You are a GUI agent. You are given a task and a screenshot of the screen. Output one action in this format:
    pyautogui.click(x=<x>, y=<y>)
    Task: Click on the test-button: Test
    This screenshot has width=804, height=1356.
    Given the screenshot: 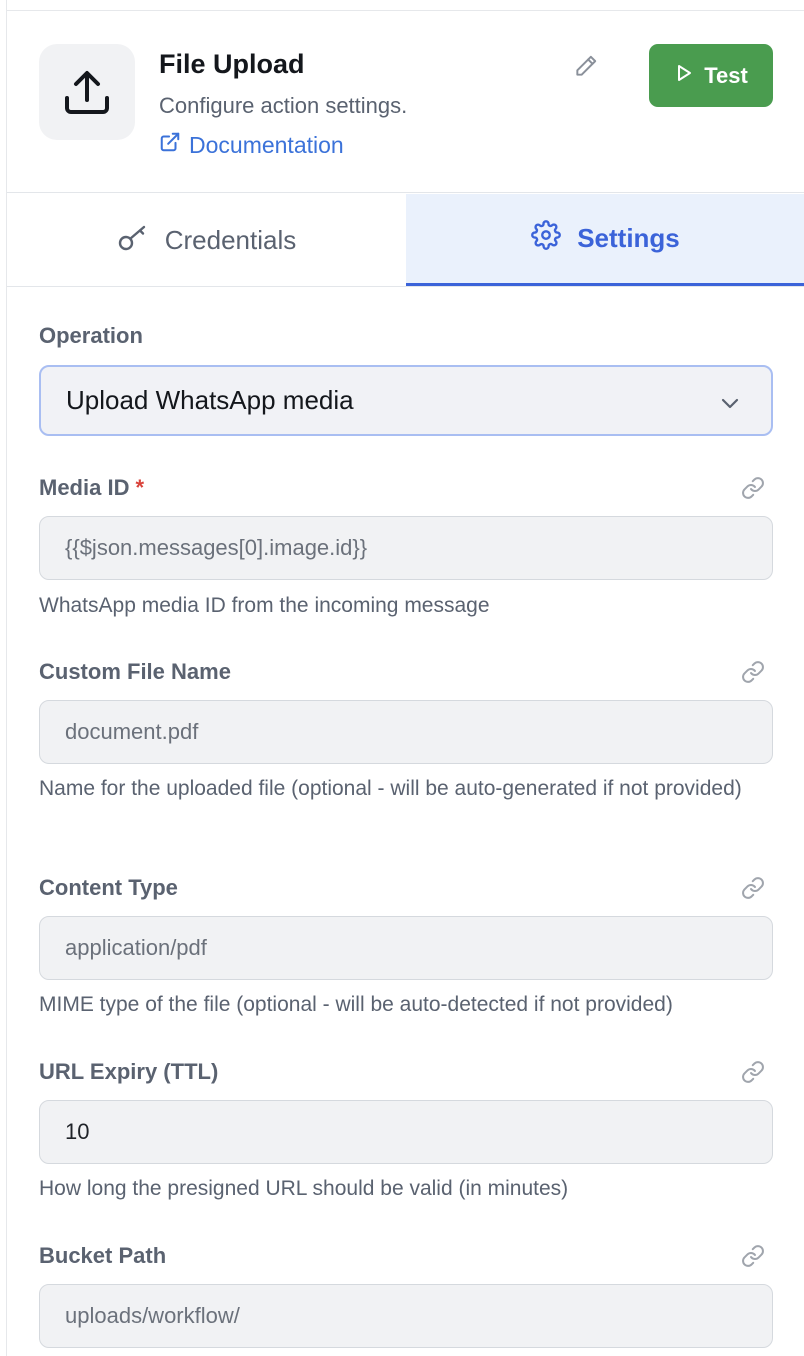 What is the action you would take?
    pyautogui.click(x=711, y=75)
    